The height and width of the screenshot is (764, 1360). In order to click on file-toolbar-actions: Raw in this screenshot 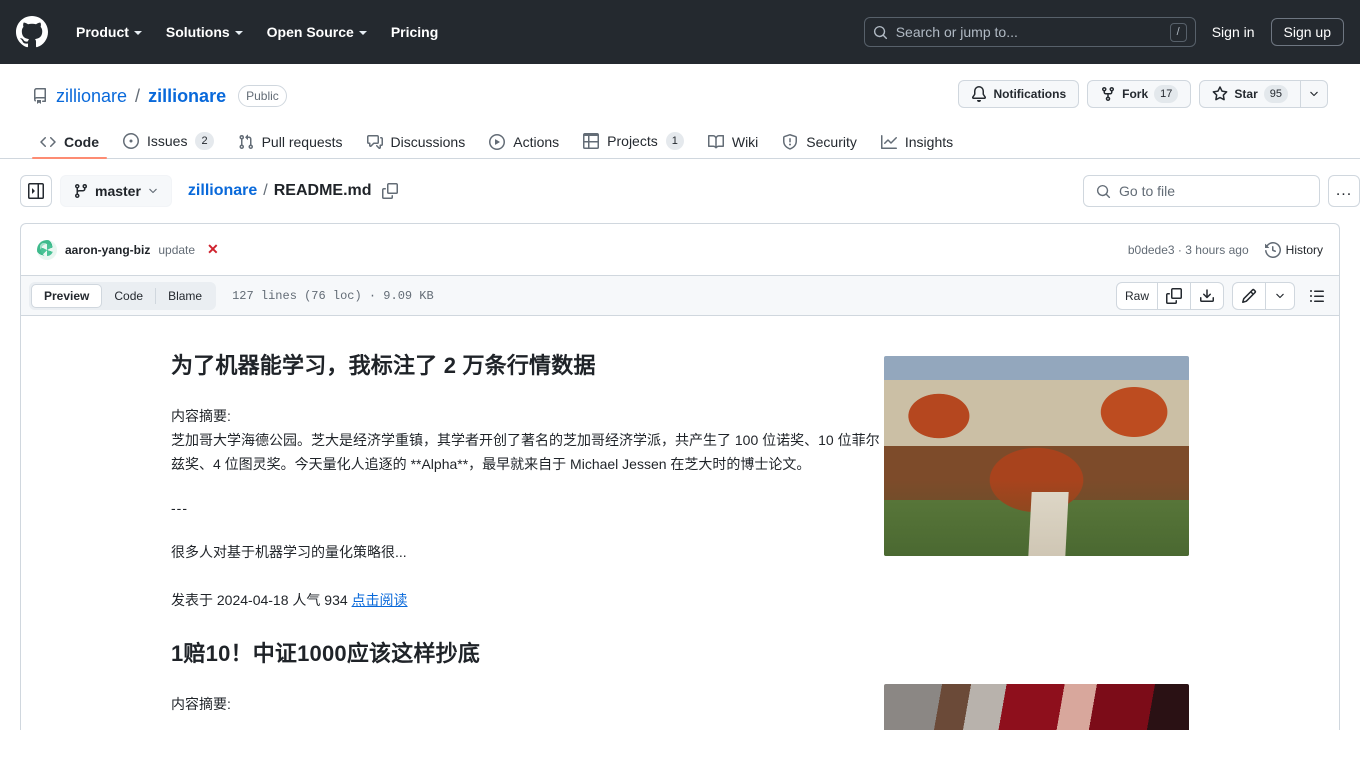, I will do `click(1223, 295)`.